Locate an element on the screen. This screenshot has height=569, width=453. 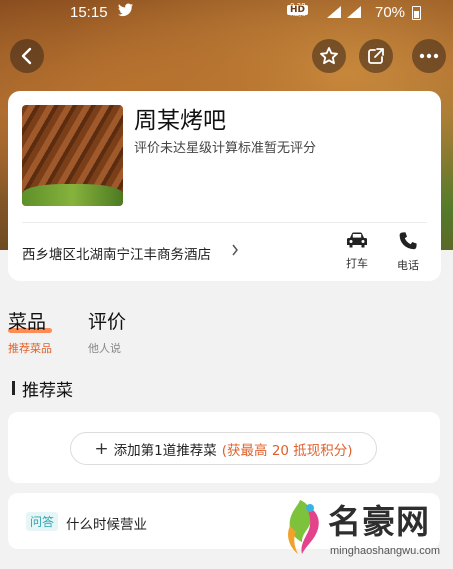
shop-address: 西乡塘区北湖南宁江丰商务酒店 is located at coordinates (116, 253).